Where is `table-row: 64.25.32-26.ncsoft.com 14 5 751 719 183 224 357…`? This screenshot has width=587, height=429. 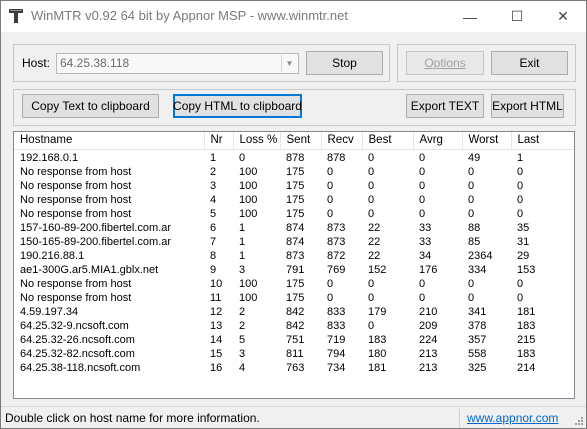 table-row: 64.25.32-26.ncsoft.com 14 5 751 719 183 224 357… is located at coordinates (294, 340).